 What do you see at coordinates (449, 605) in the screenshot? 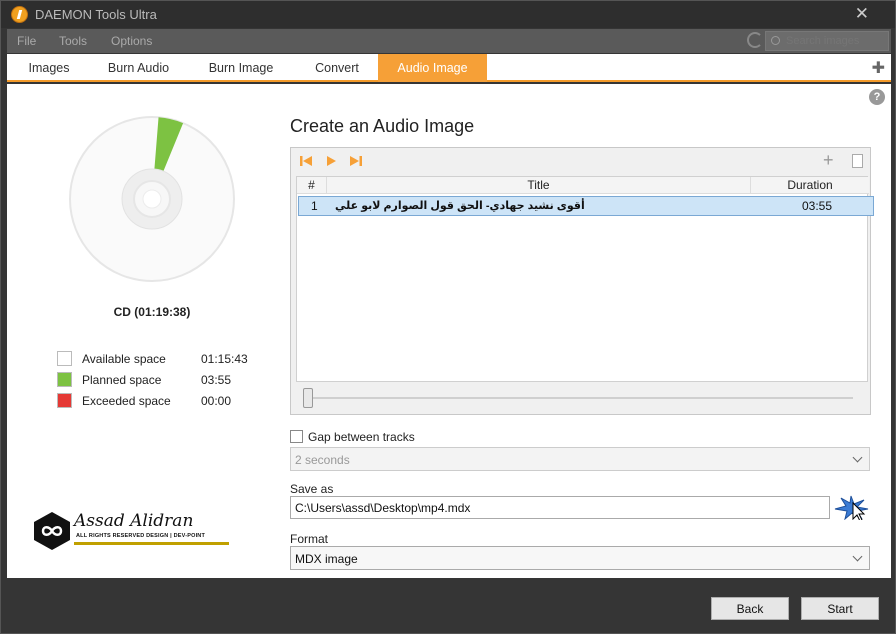
I see `footer-bar: Back Start` at bounding box center [449, 605].